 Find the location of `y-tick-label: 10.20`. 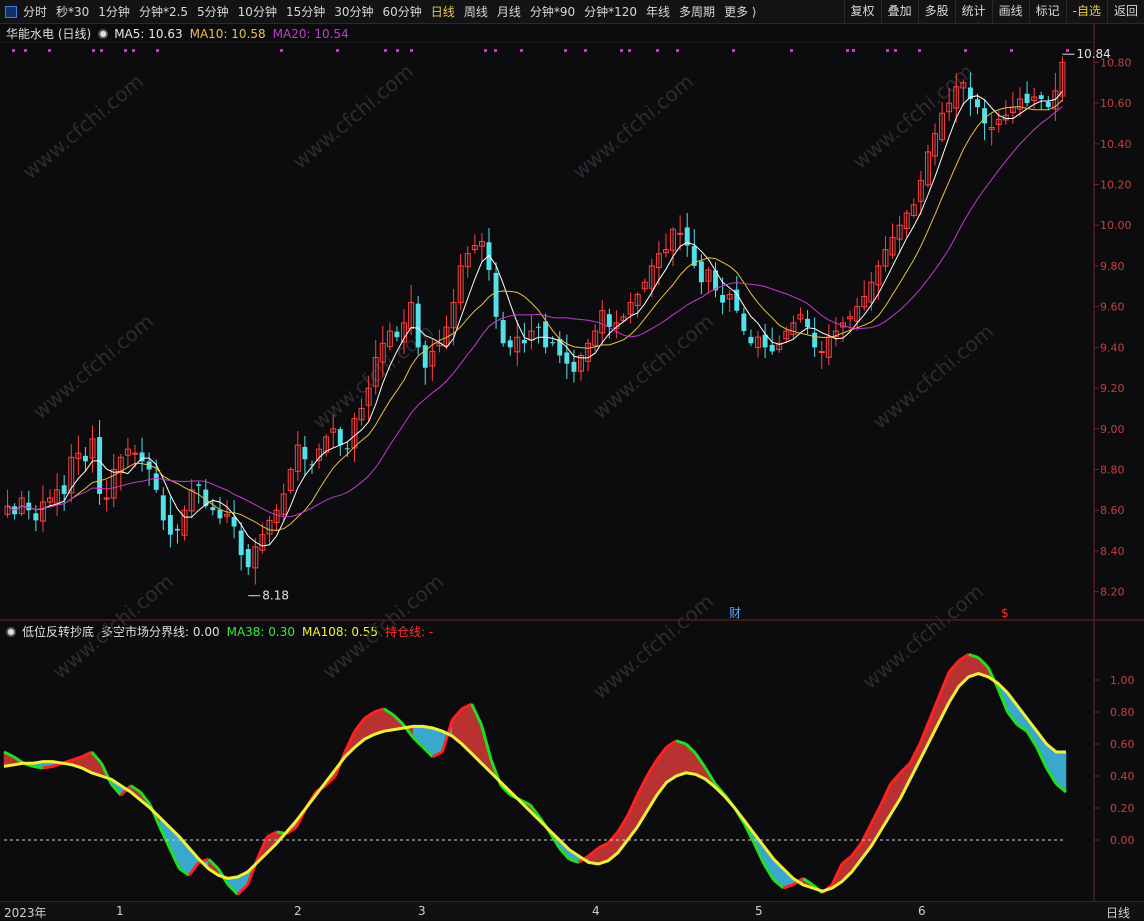

y-tick-label: 10.20 is located at coordinates (1116, 185).